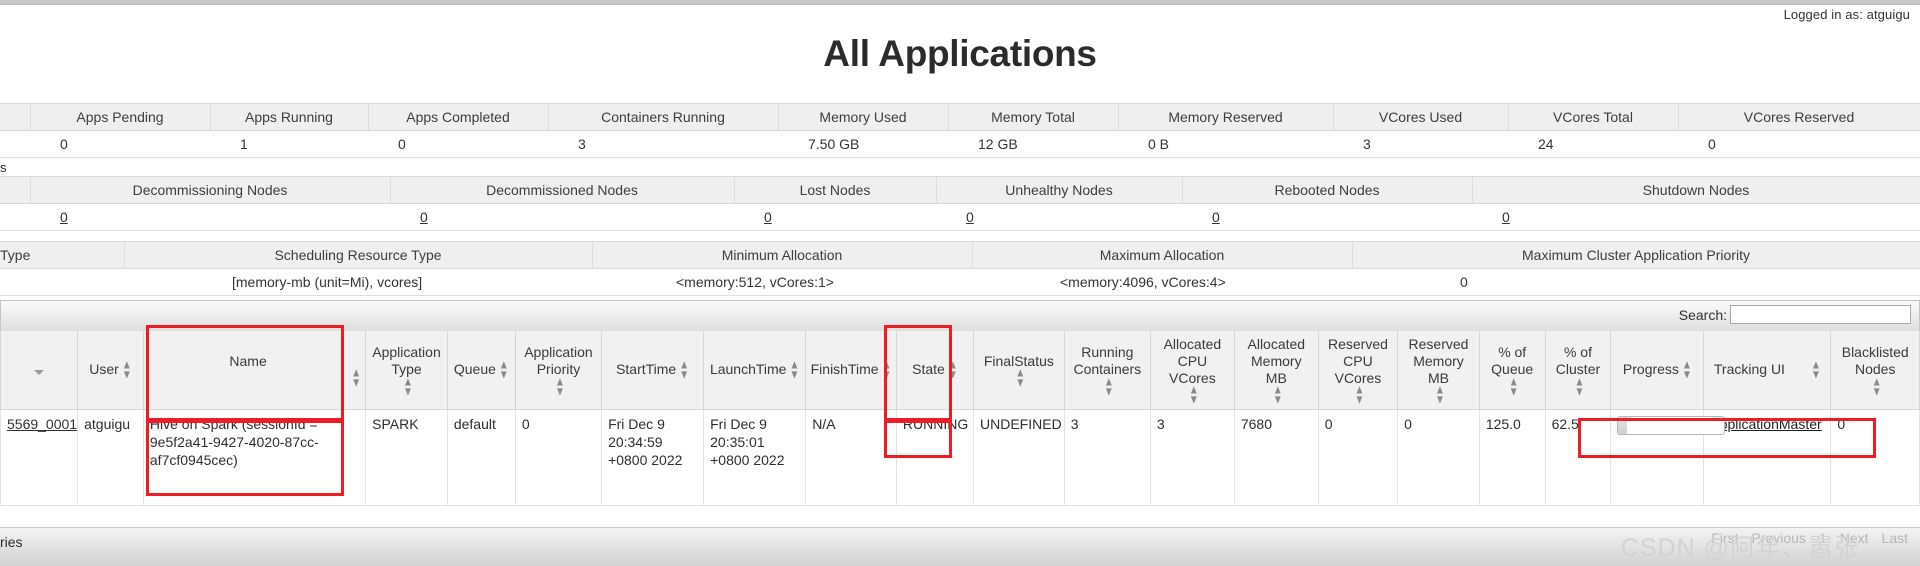 The height and width of the screenshot is (566, 1920). I want to click on column-header-progress: Progress ▲ ▼, so click(1657, 370).